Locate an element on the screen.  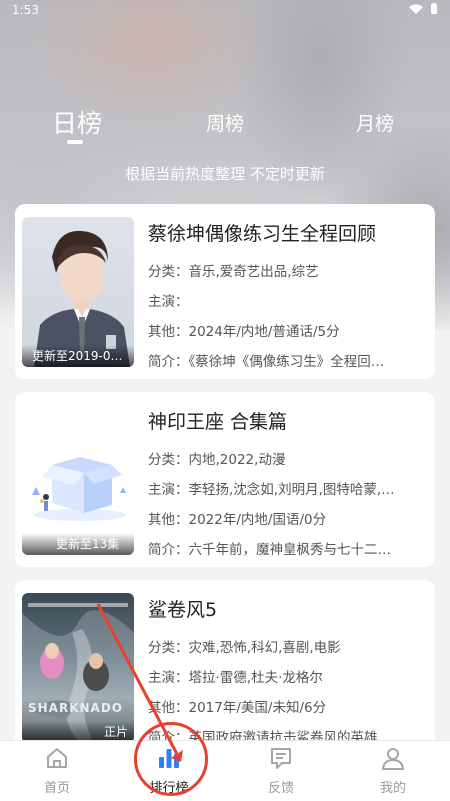
wifi-icon is located at coordinates (416, 9).